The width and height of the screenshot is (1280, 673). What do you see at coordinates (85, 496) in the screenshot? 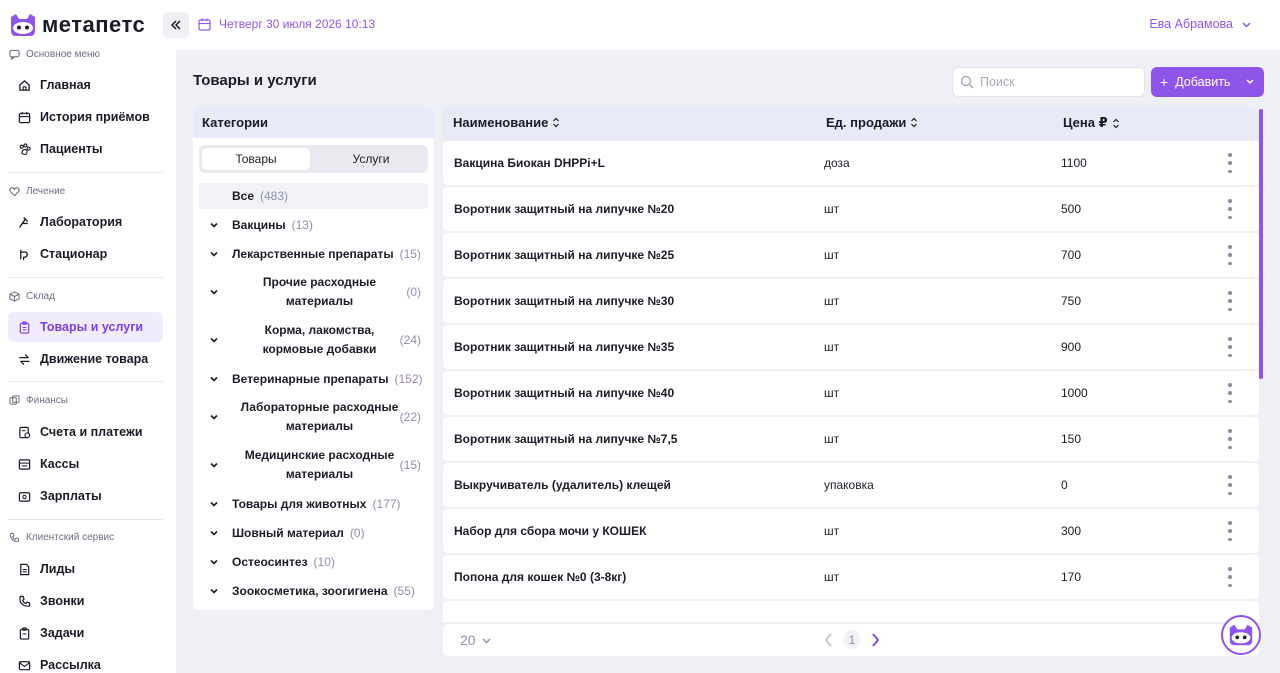
I see `sidebar-item-salaries: Зарплаты` at bounding box center [85, 496].